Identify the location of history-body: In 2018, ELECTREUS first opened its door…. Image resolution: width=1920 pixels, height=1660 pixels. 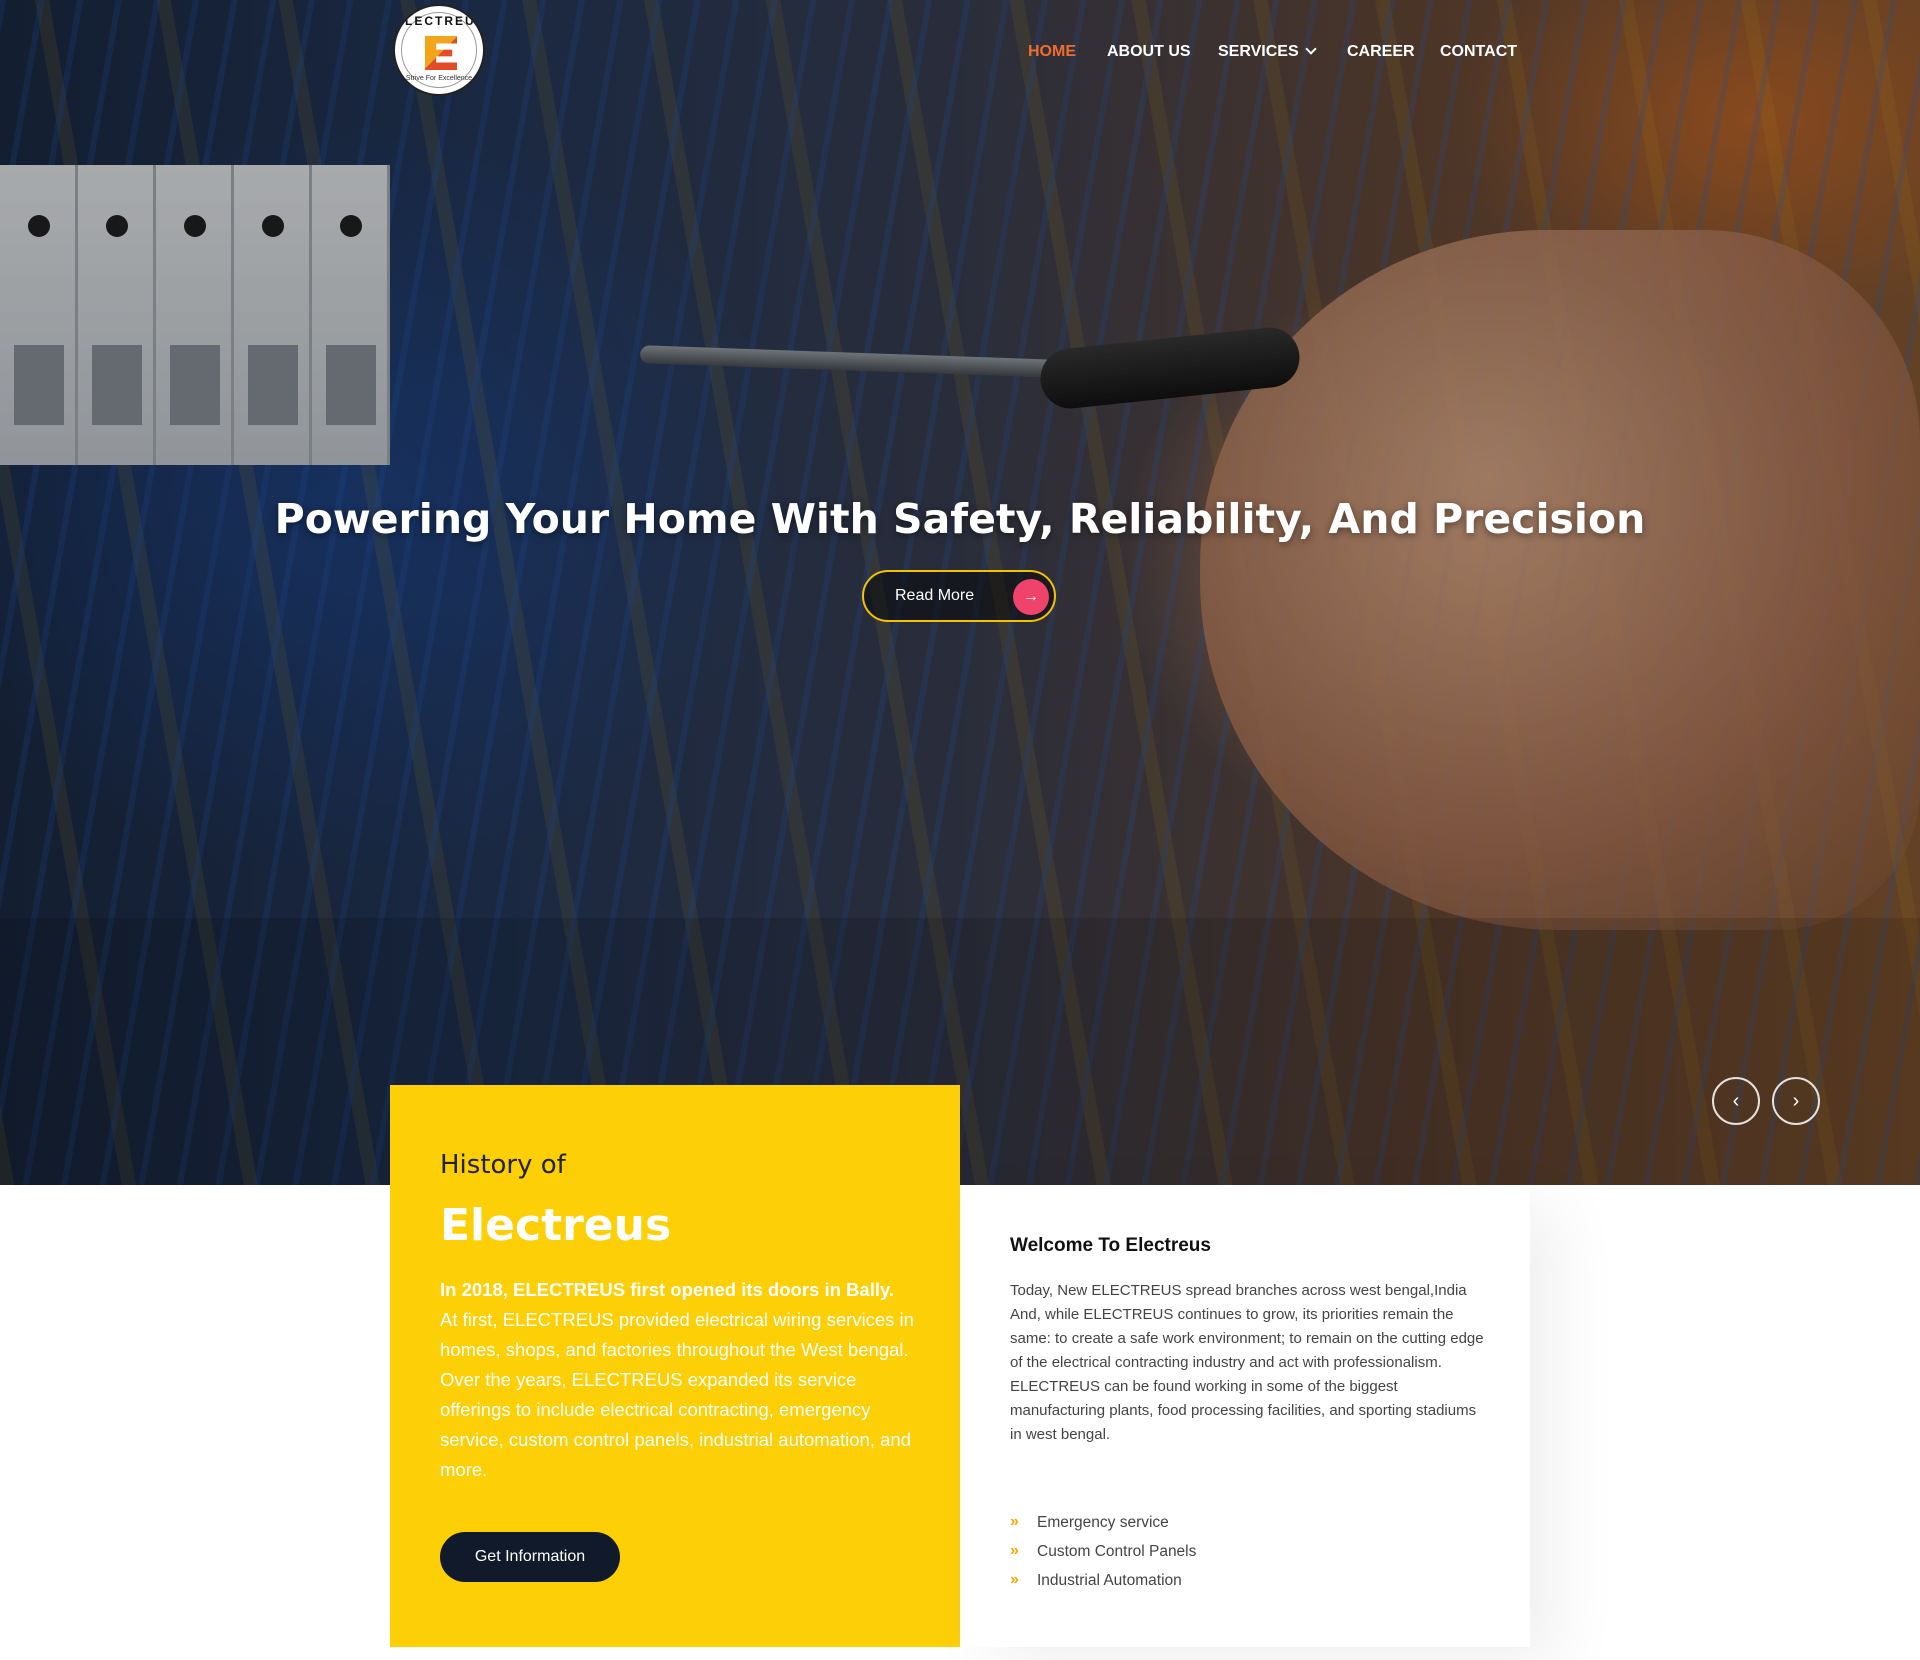
(677, 1380).